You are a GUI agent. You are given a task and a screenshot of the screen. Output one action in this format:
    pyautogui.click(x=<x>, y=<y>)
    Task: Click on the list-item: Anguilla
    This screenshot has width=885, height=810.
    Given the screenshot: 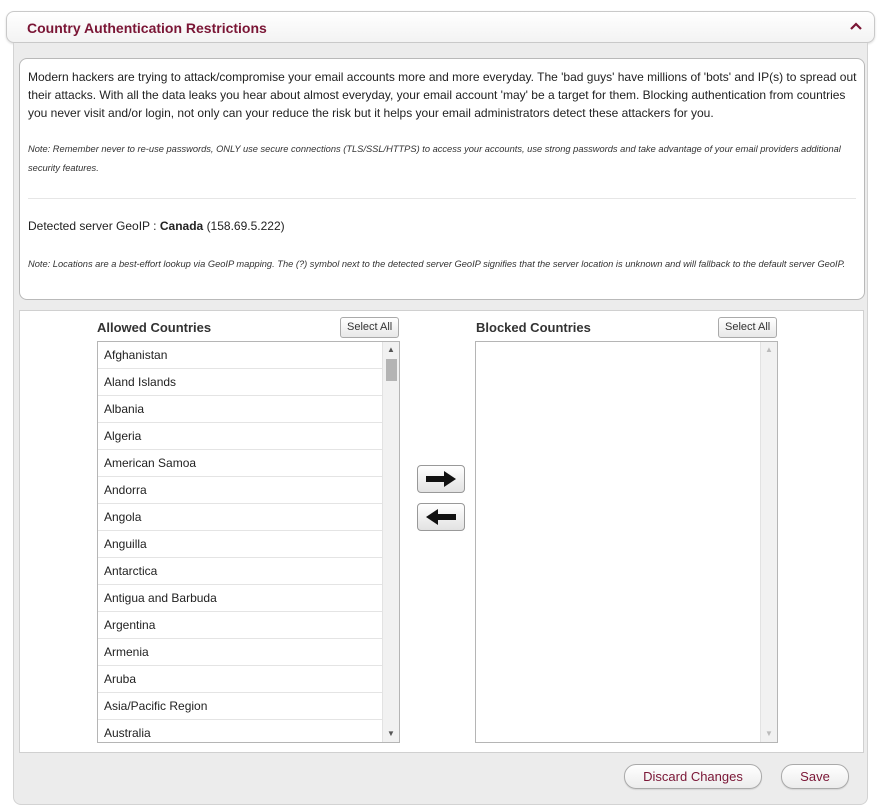 What is the action you would take?
    pyautogui.click(x=240, y=544)
    